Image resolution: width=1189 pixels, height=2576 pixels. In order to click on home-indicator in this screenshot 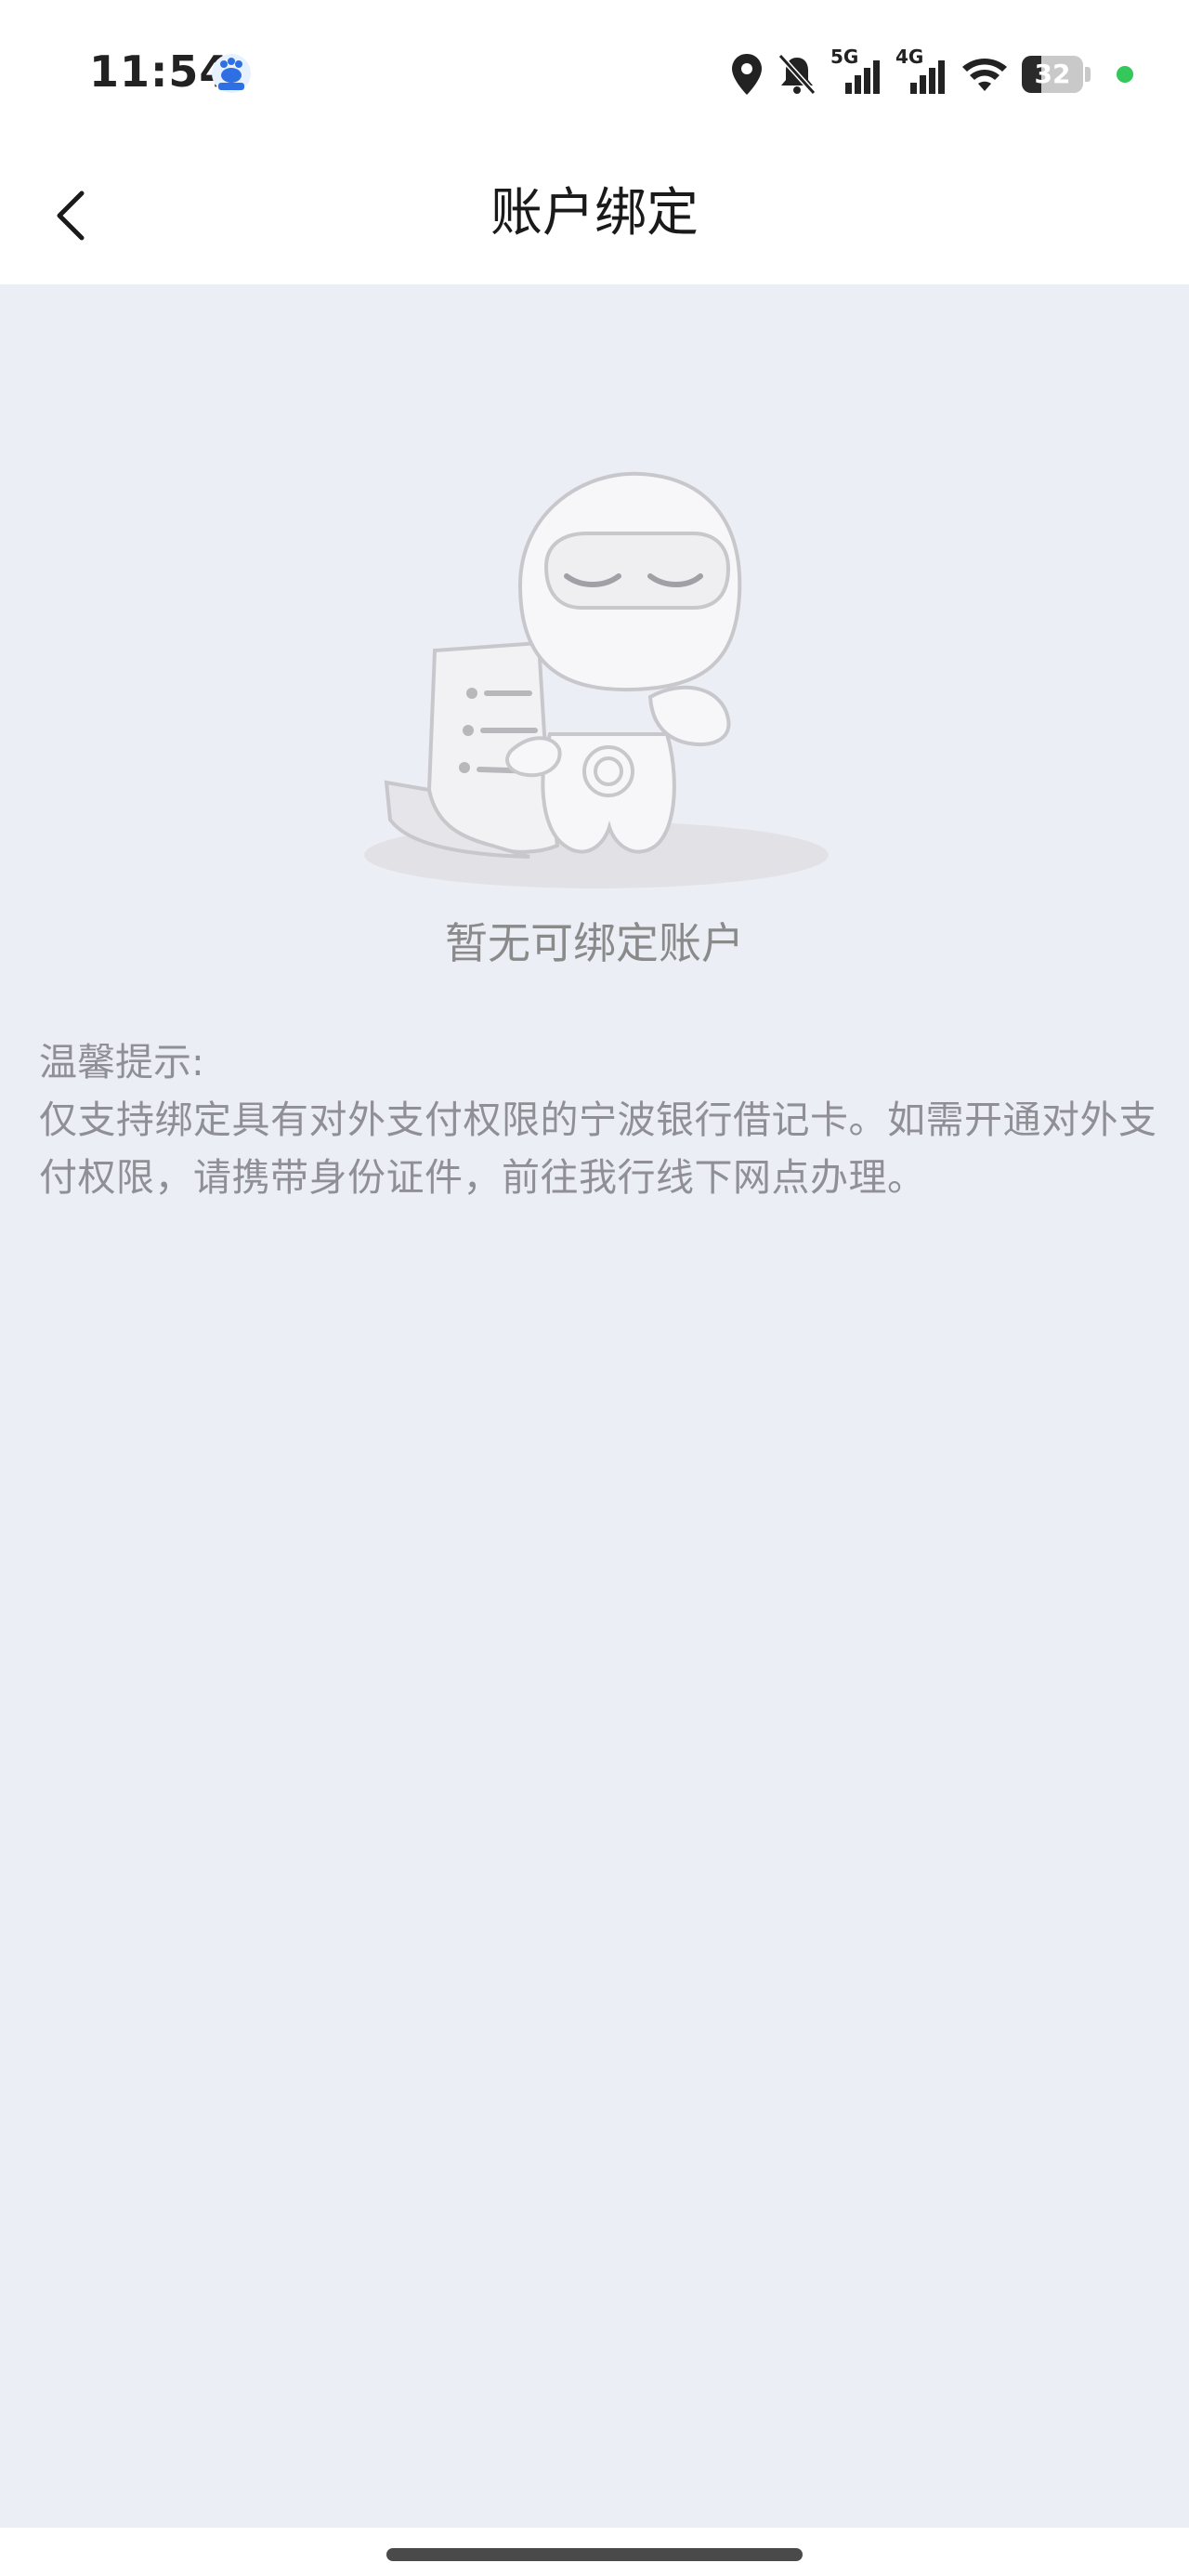, I will do `click(594, 2554)`.